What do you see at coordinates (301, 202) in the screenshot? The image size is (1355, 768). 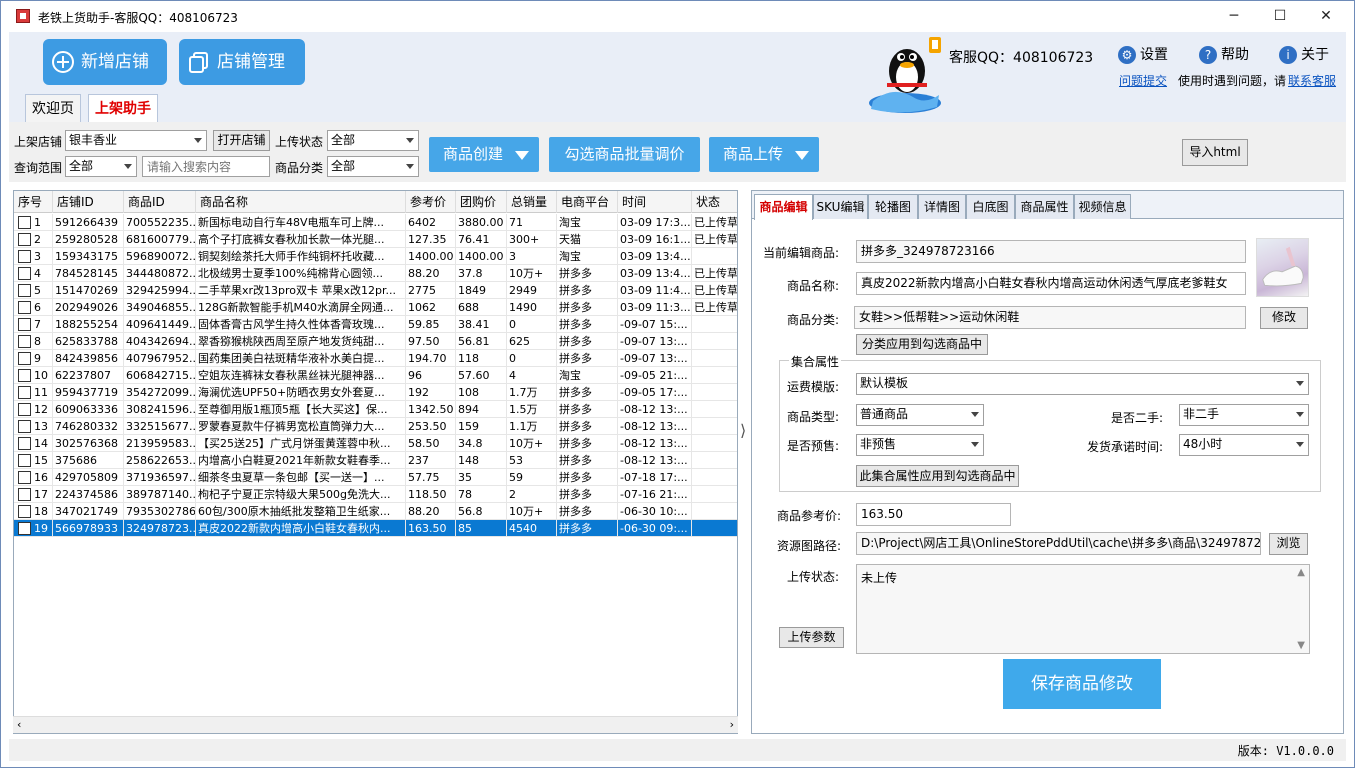 I see `col-header: 商品名称` at bounding box center [301, 202].